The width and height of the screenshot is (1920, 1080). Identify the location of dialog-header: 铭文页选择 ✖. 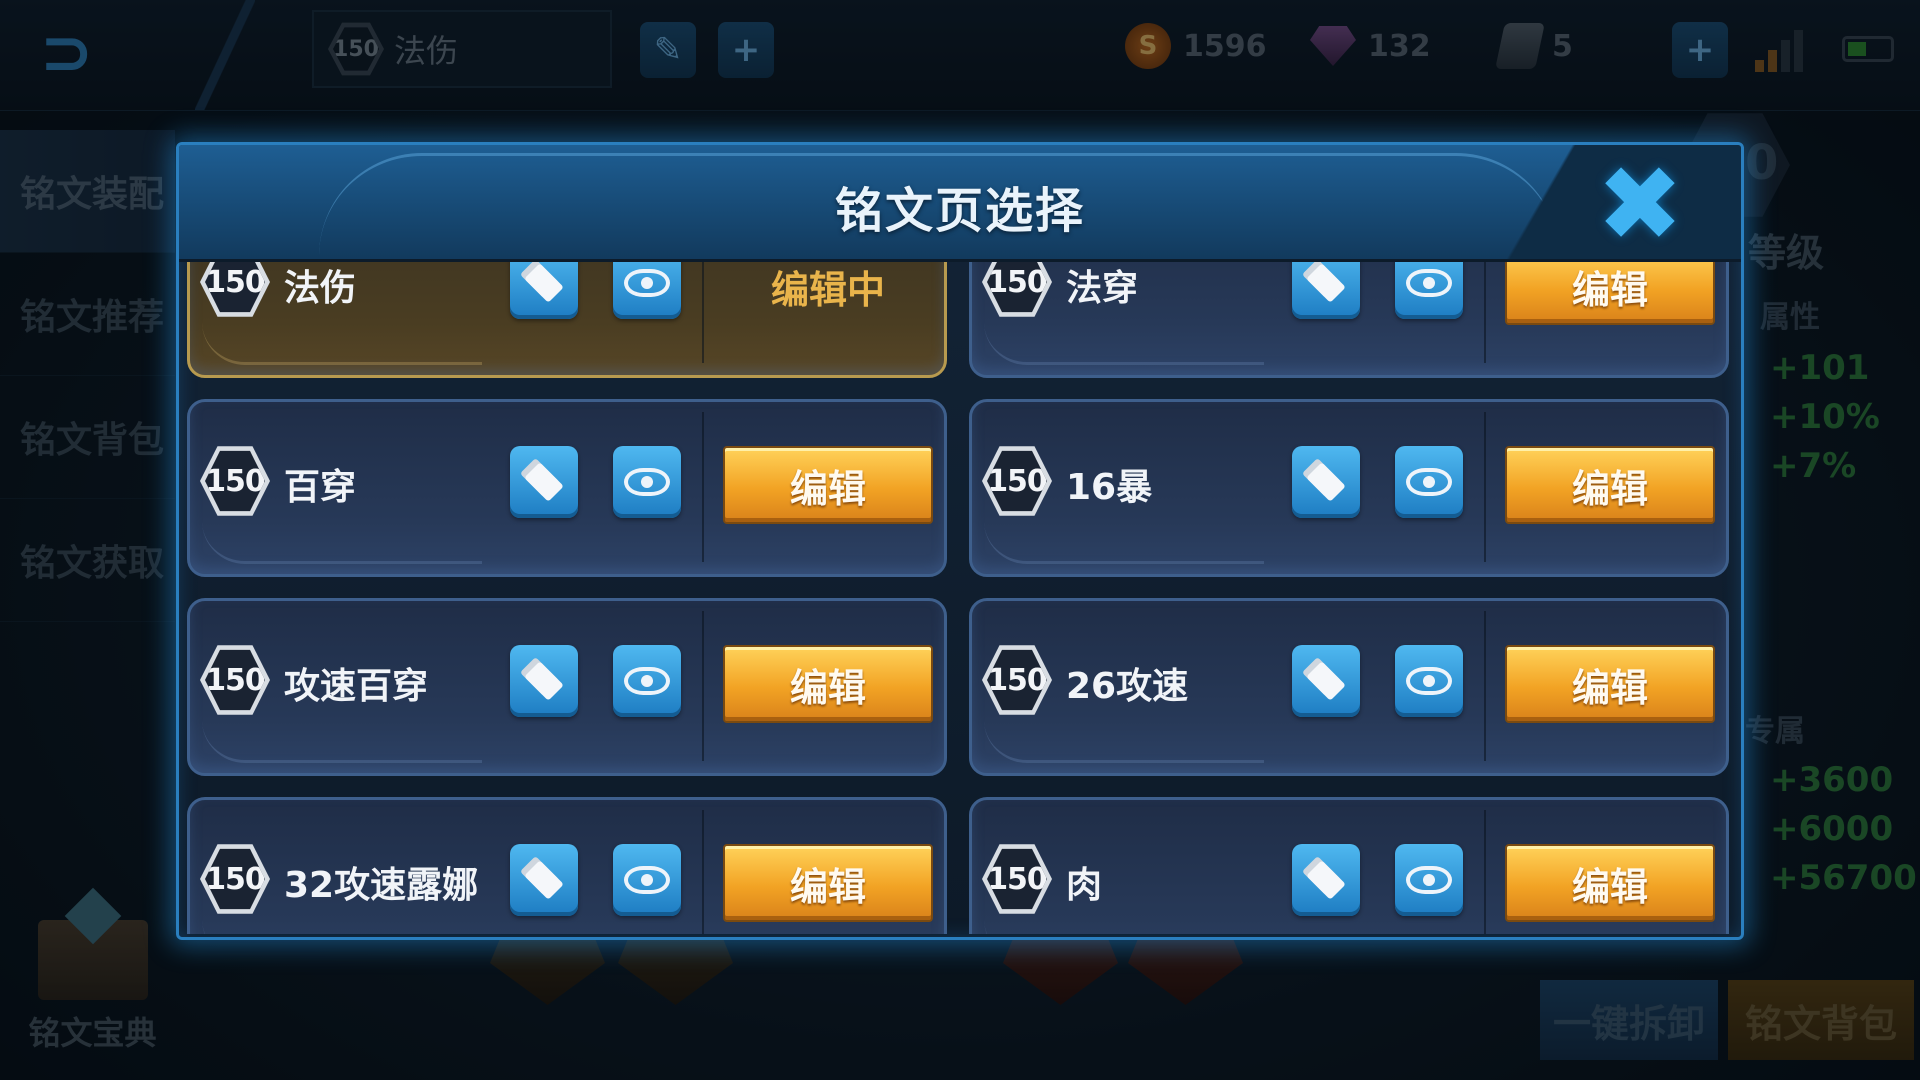
(960, 203).